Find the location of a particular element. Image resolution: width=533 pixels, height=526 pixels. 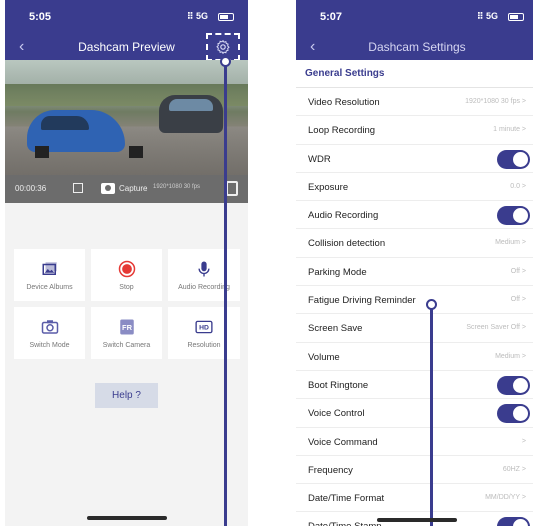

setting-label: Exposure is located at coordinates (328, 187).